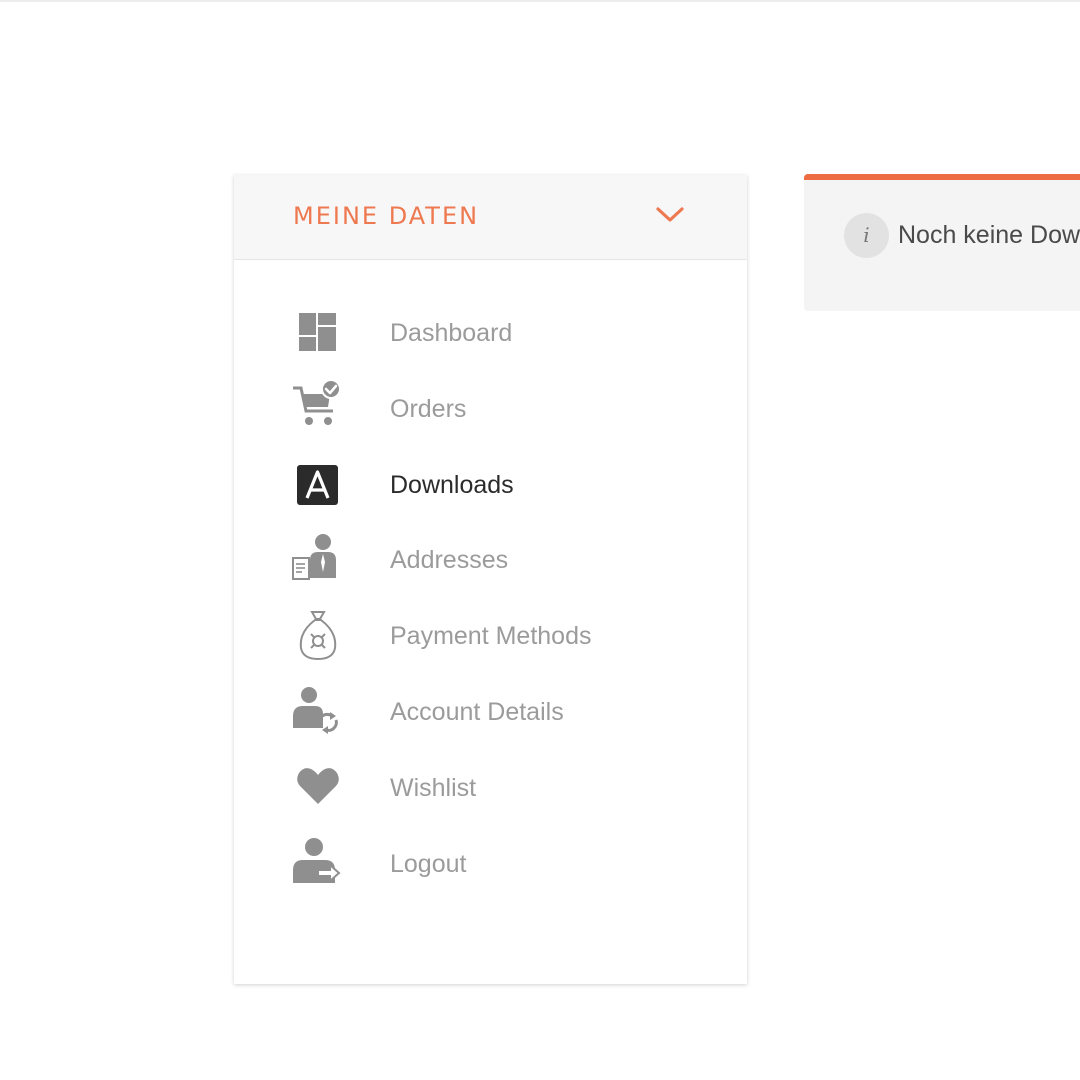 The height and width of the screenshot is (1080, 1080). What do you see at coordinates (317, 402) in the screenshot?
I see `cart-check-icon` at bounding box center [317, 402].